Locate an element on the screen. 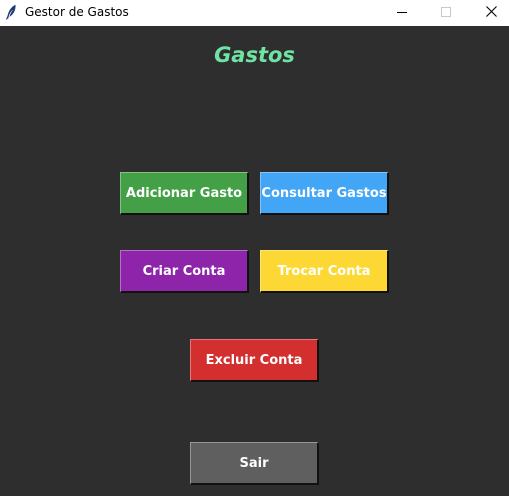 The image size is (509, 496). exit-button: Sair is located at coordinates (254, 463).